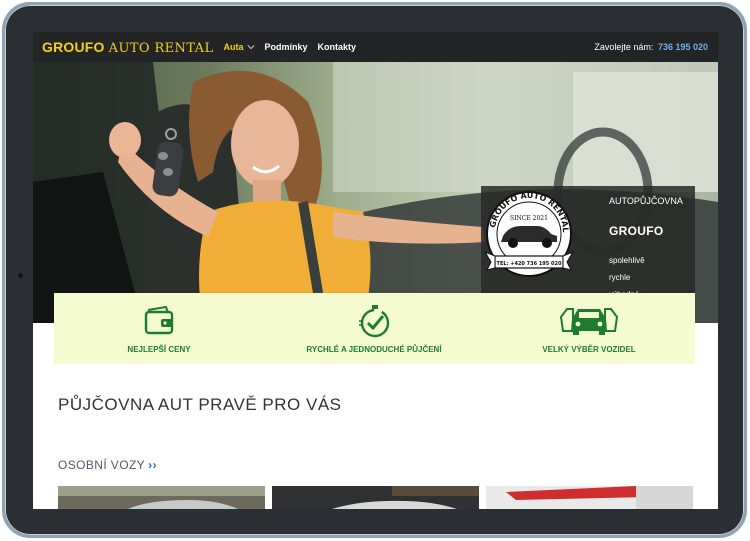 The width and height of the screenshot is (750, 541). I want to click on subtitle-label: OSOBNÍ VOZY, so click(102, 465).